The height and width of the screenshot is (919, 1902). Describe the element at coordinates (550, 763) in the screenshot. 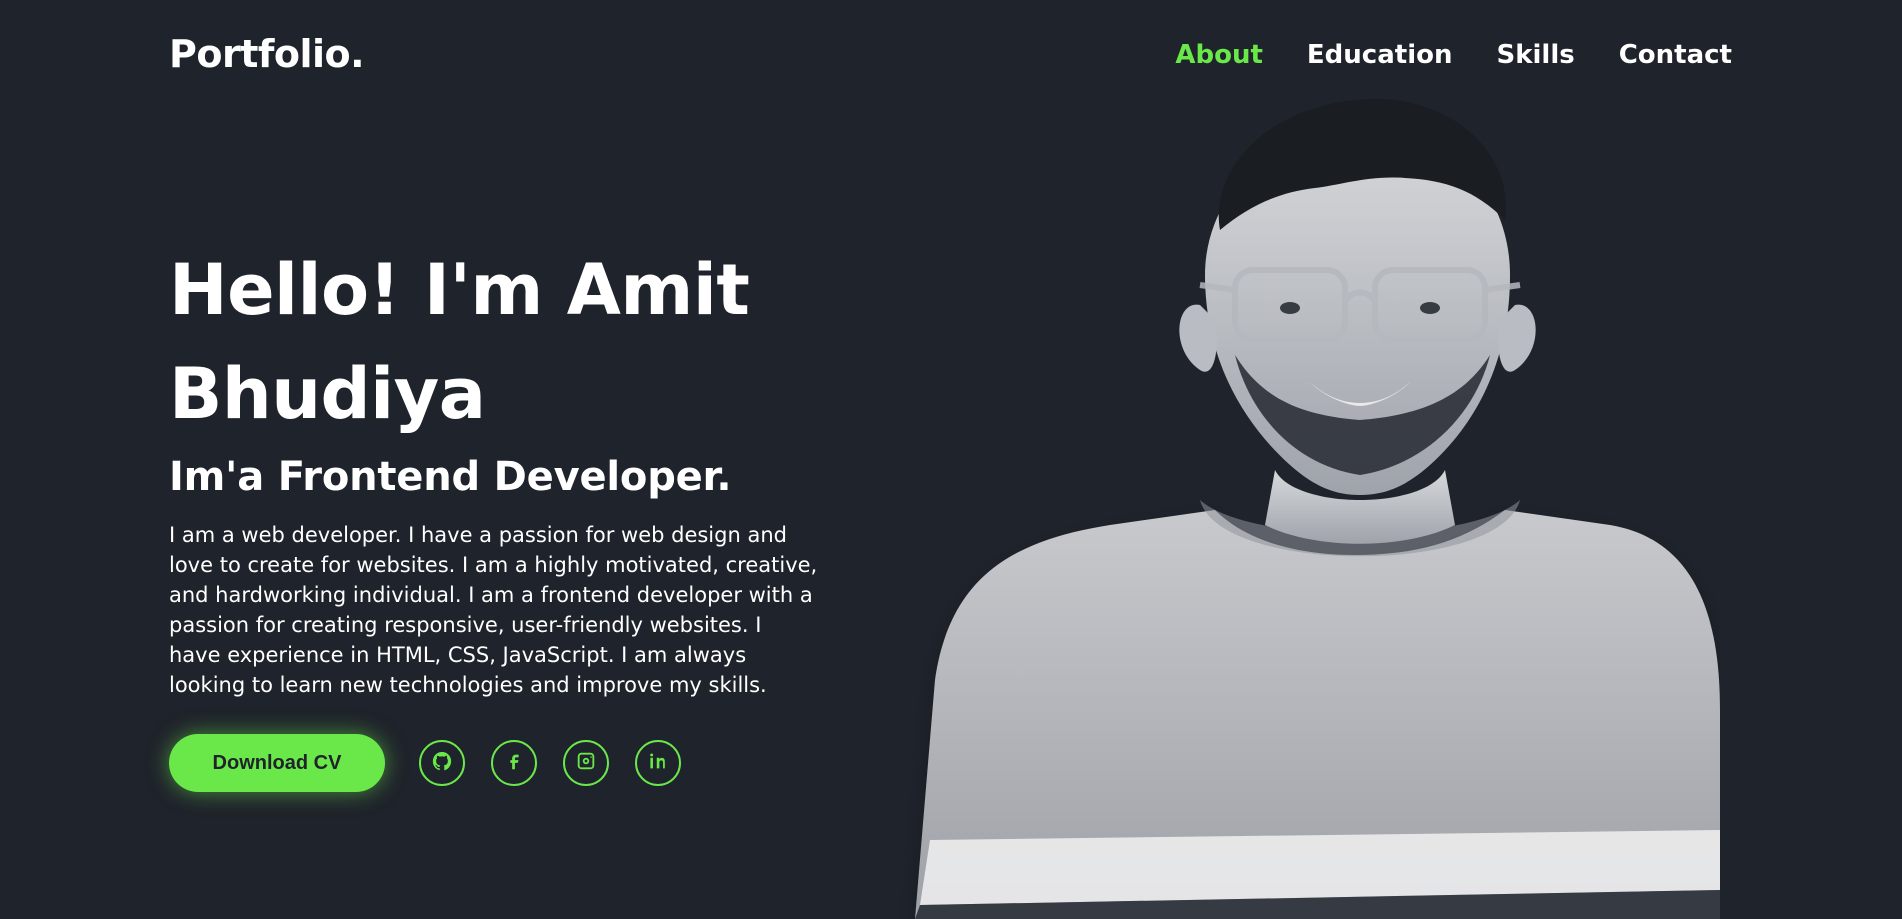

I see `social-links` at that location.